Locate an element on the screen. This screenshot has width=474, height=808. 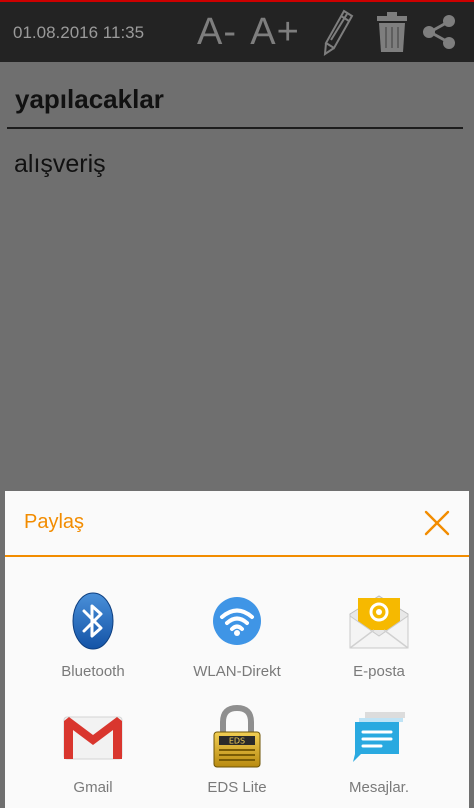
share-sheet-divider is located at coordinates (237, 556).